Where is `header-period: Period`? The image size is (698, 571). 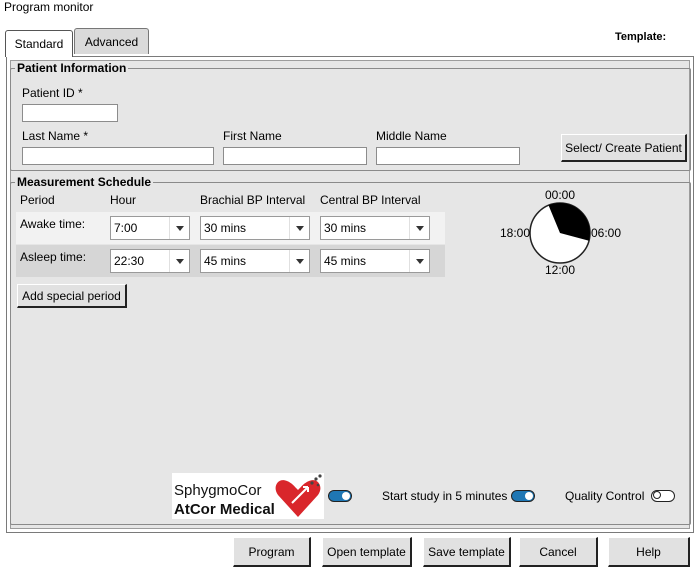
header-period: Period is located at coordinates (37, 200).